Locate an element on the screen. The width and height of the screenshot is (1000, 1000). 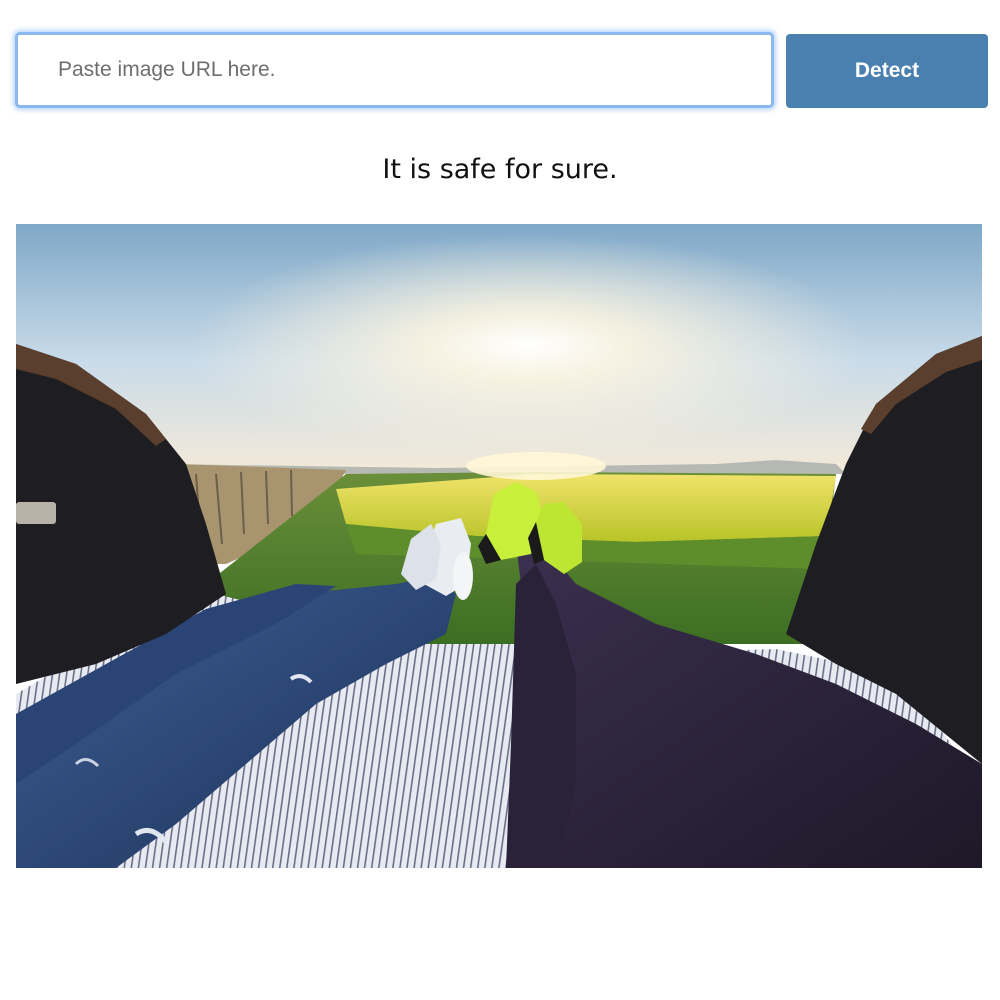
url-form: Detect is located at coordinates (501, 70).